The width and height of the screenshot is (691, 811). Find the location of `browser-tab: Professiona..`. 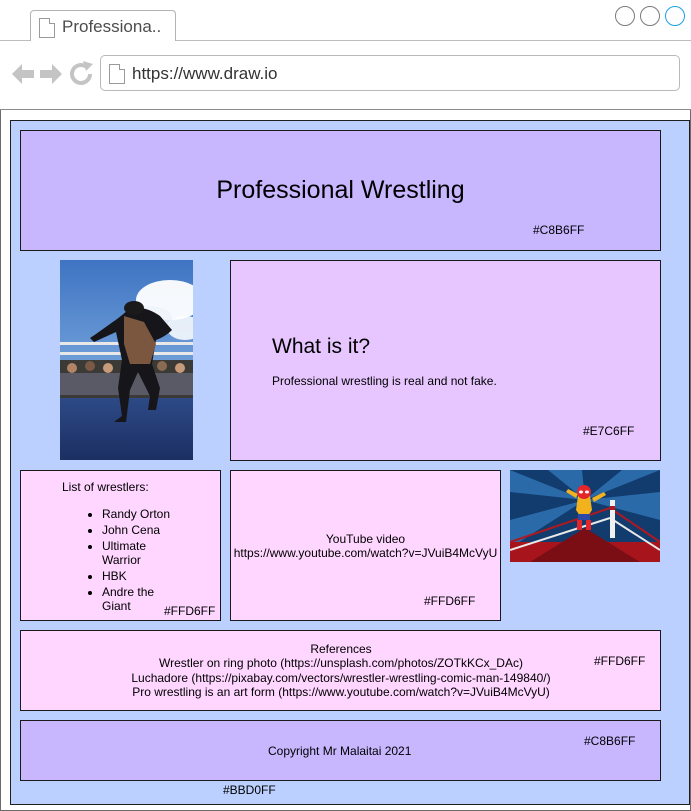

browser-tab: Professiona.. is located at coordinates (103, 25).